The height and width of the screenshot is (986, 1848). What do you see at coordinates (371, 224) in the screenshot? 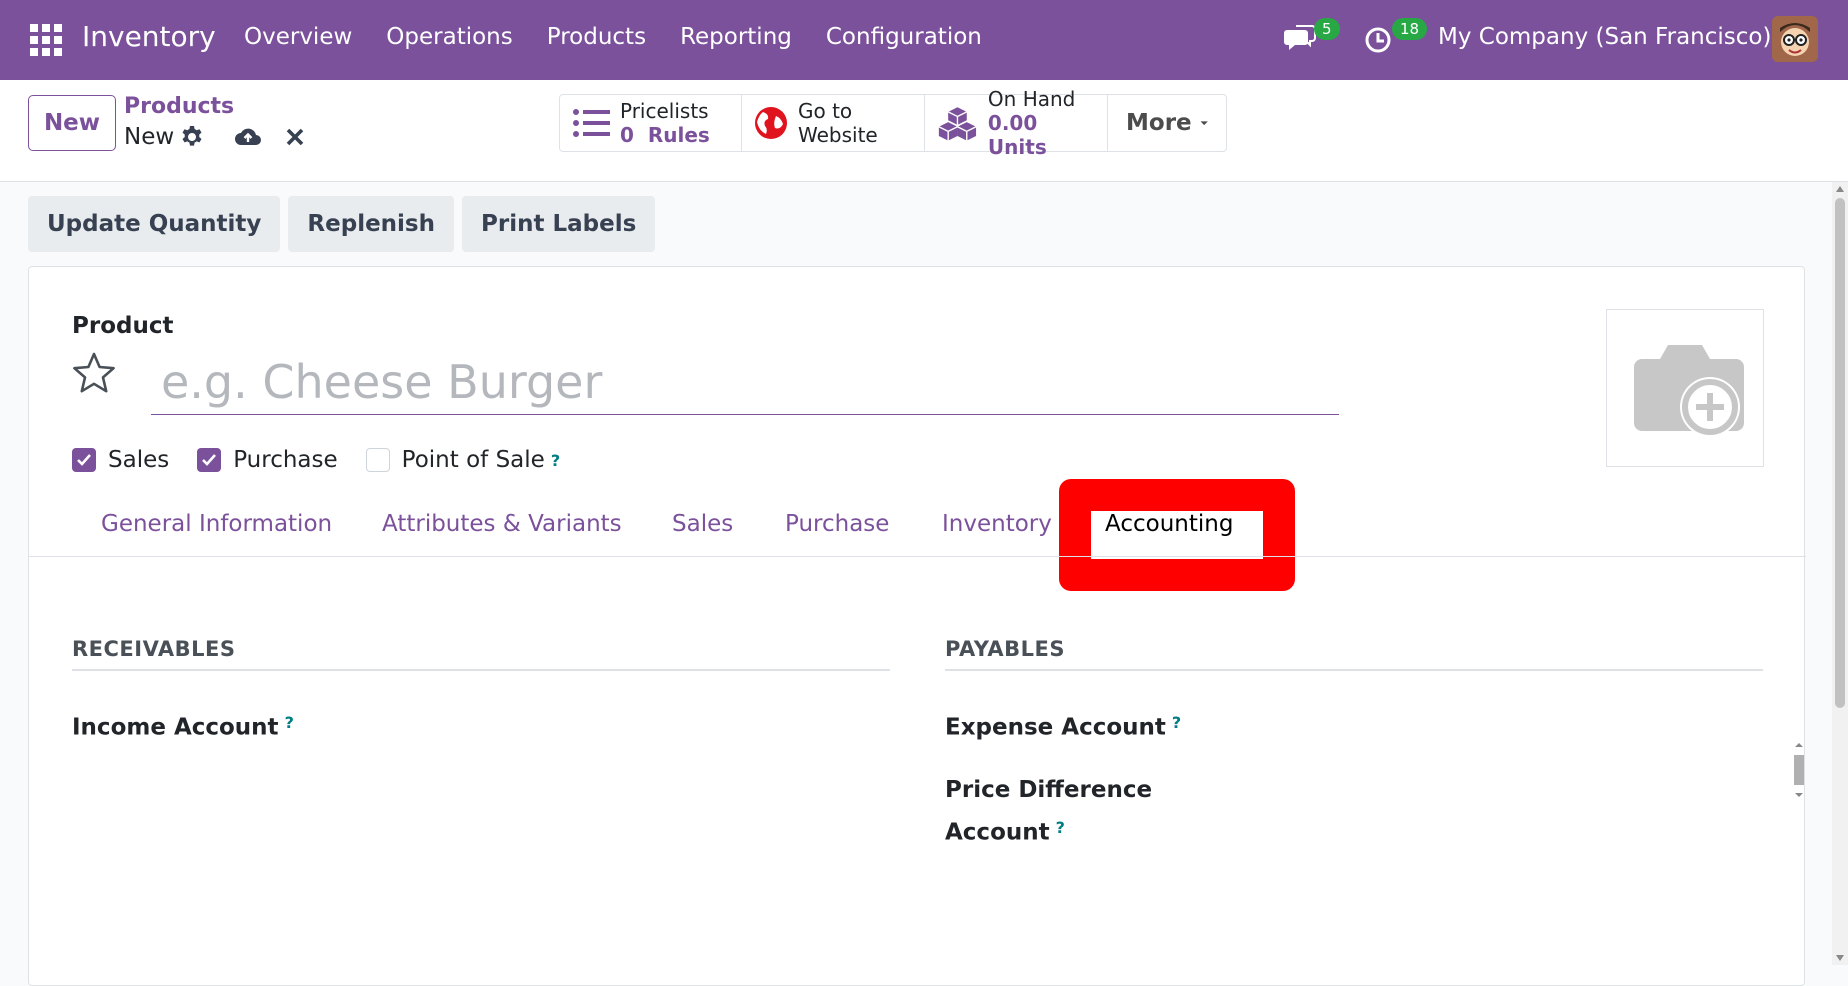
I see `replenish-button: Replenish` at bounding box center [371, 224].